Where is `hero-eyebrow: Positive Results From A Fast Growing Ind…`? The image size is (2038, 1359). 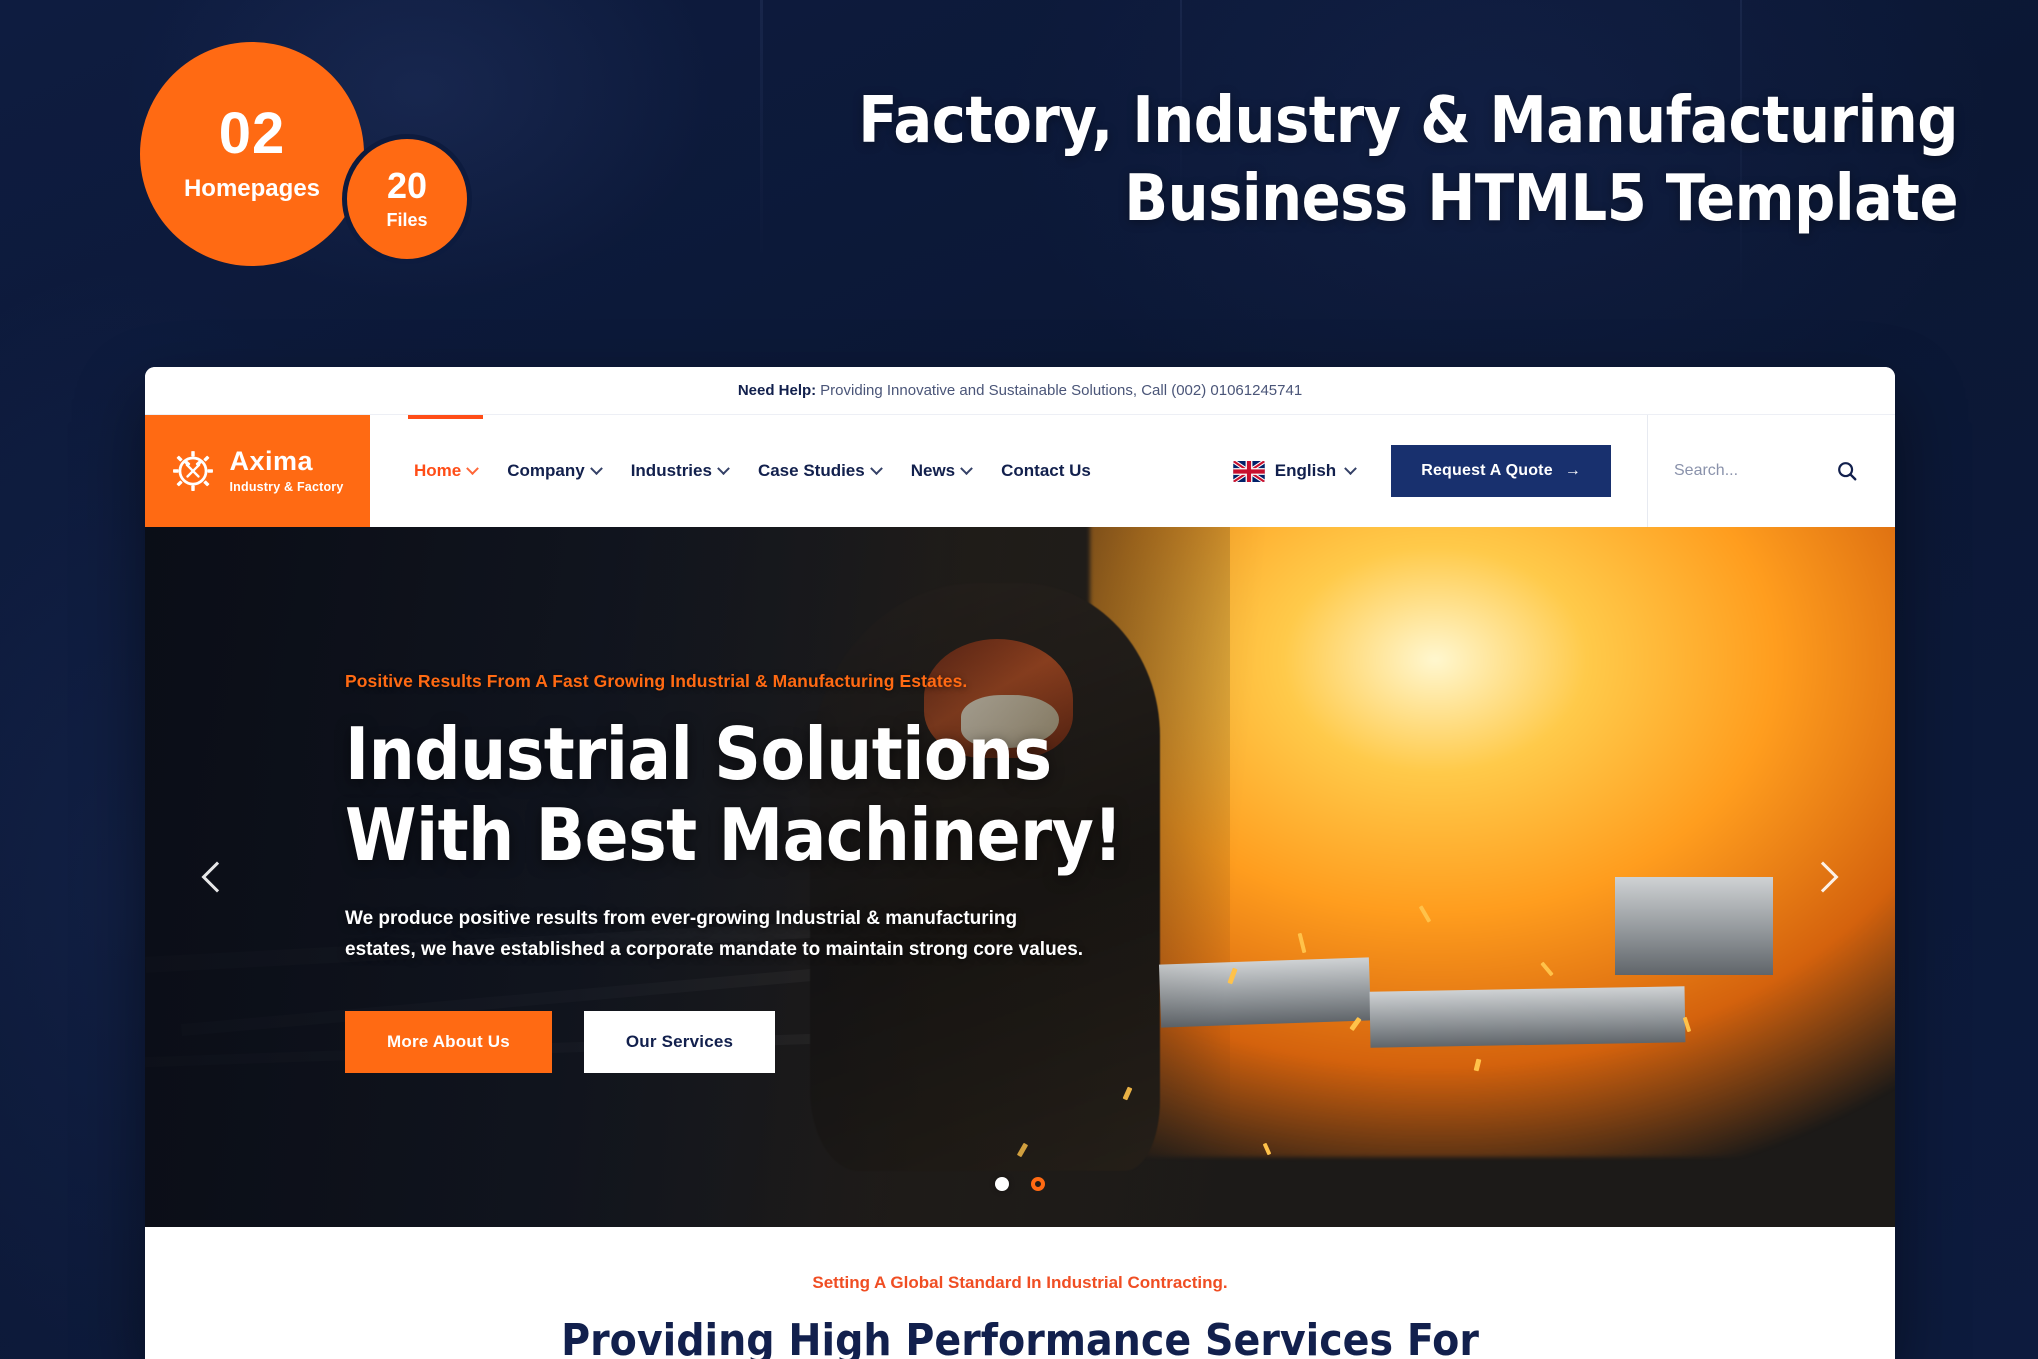 hero-eyebrow: Positive Results From A Fast Growing Ind… is located at coordinates (656, 681).